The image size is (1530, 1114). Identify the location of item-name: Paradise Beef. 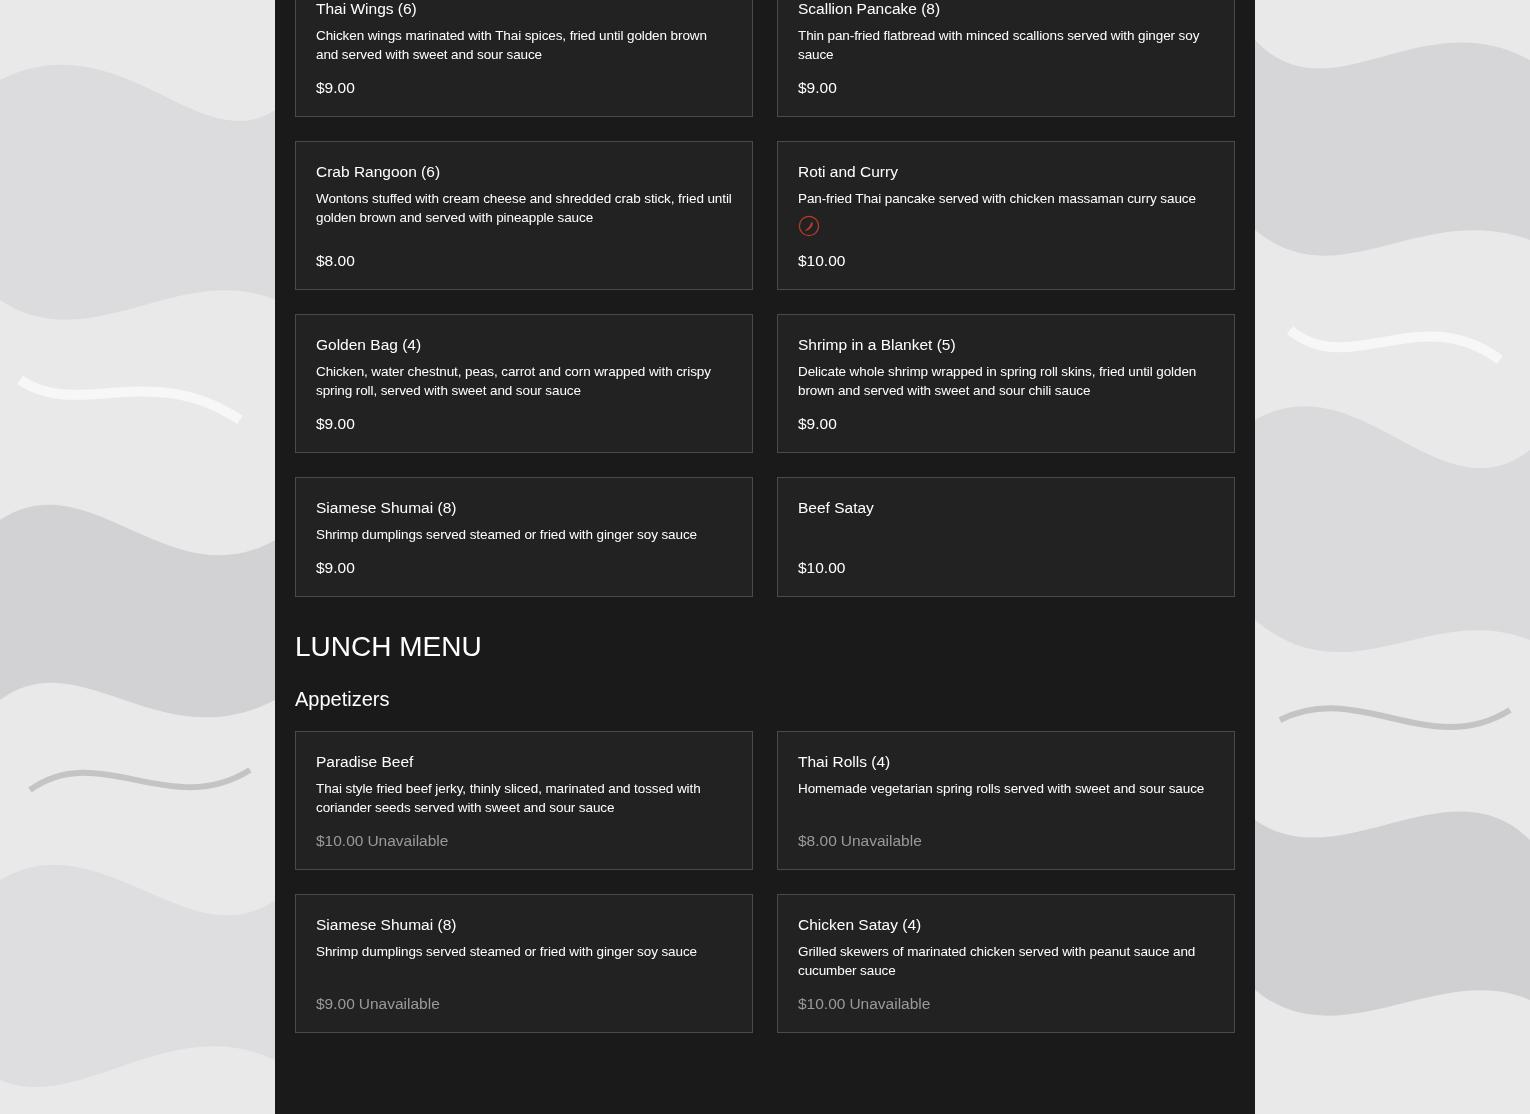
(365, 762).